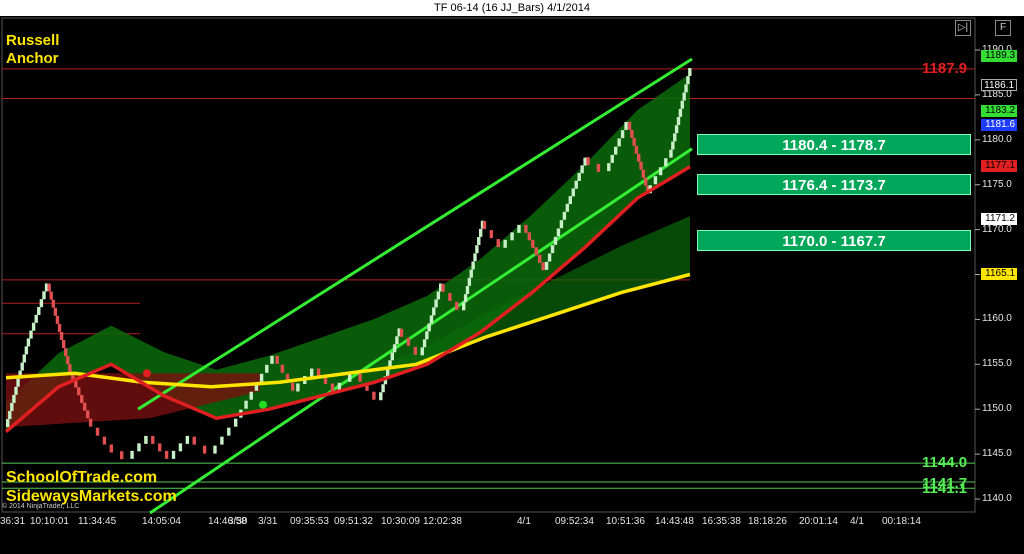  What do you see at coordinates (997, 319) in the screenshot?
I see `y-tick-label: 1160.0` at bounding box center [997, 319].